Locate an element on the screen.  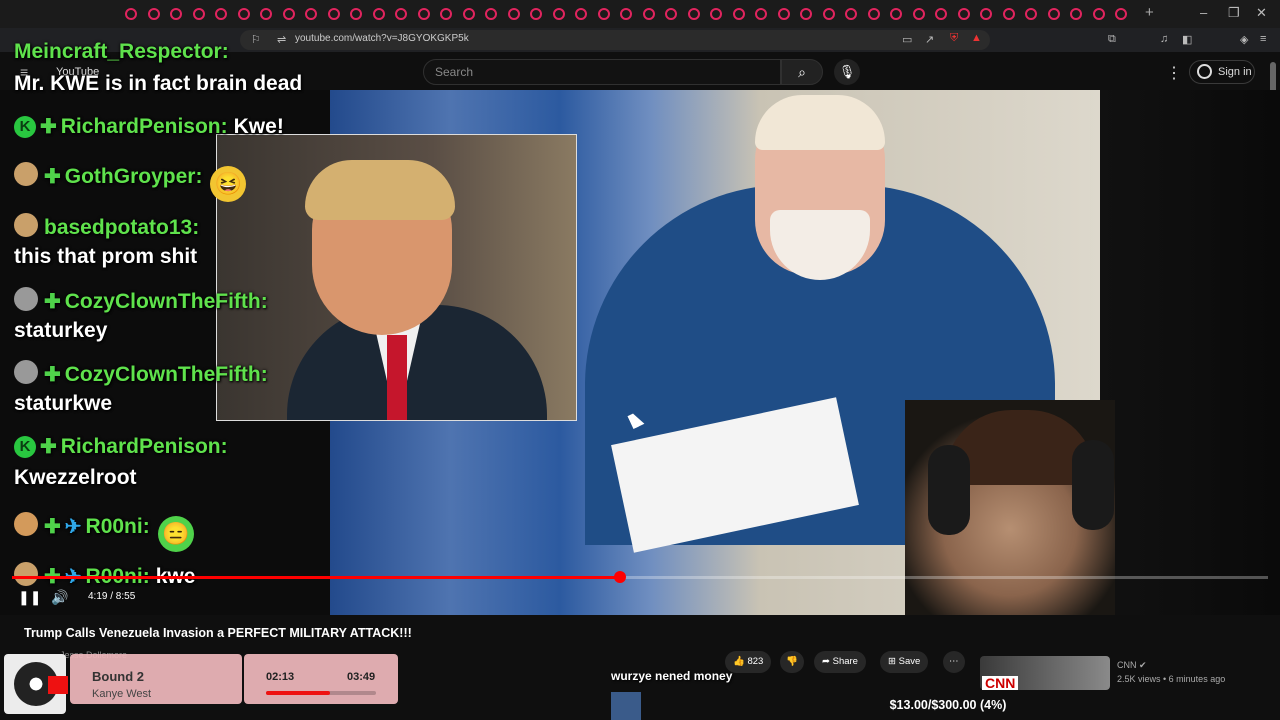
share-page-icon: ↗ is located at coordinates (929, 39).